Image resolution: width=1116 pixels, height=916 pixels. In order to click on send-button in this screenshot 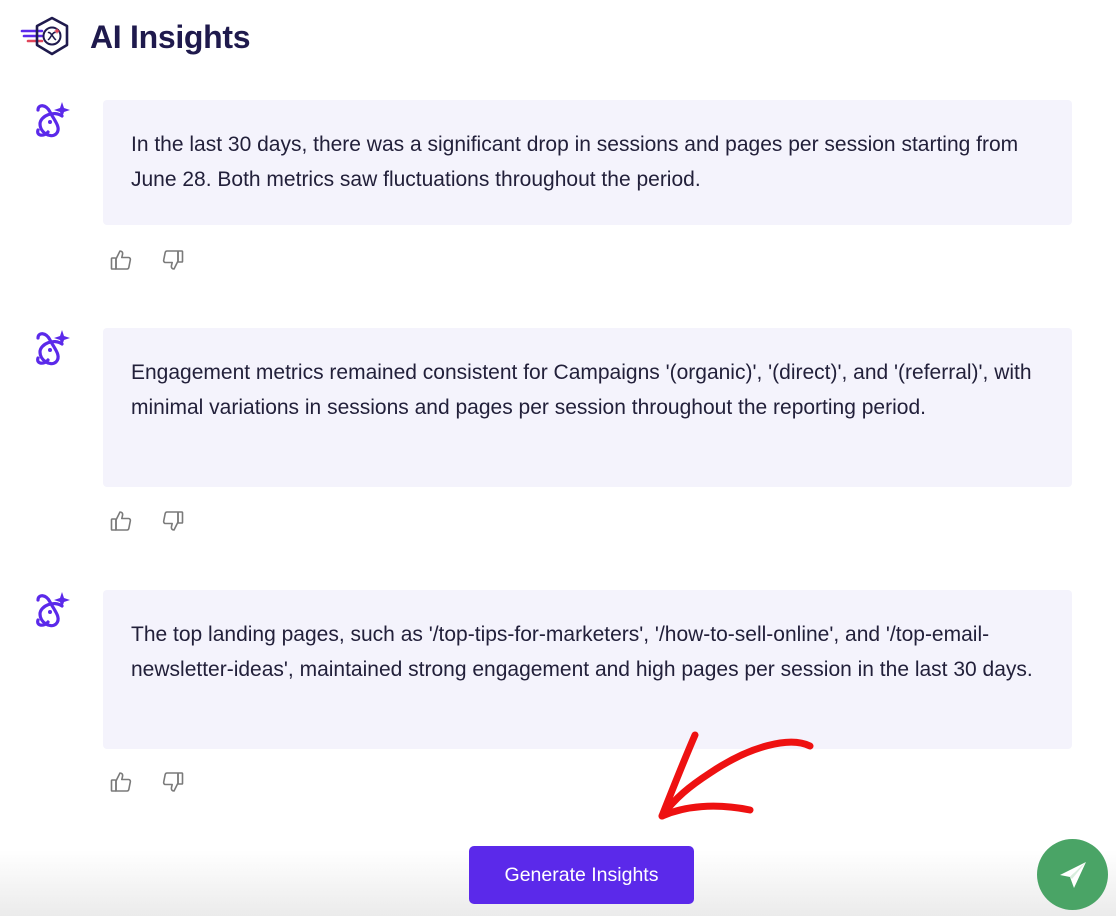, I will do `click(1072, 874)`.